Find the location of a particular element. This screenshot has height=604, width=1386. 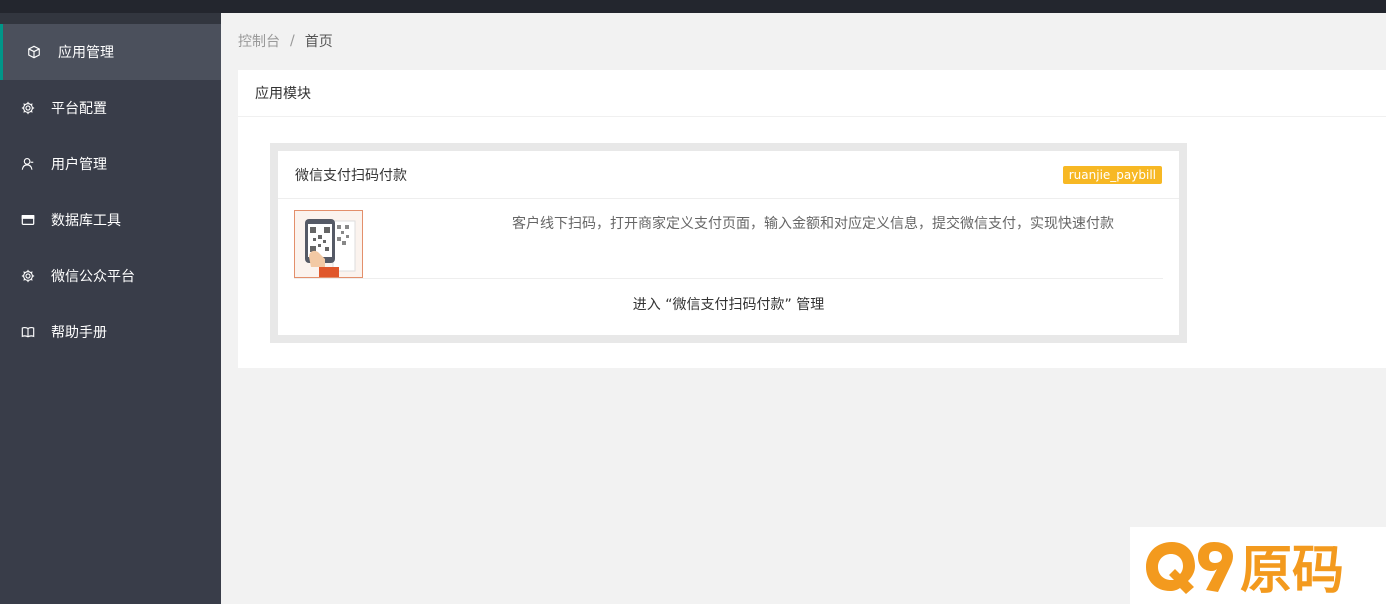

enter-module-link: 进入 “微信支付扫码付款” 管理 is located at coordinates (728, 303).